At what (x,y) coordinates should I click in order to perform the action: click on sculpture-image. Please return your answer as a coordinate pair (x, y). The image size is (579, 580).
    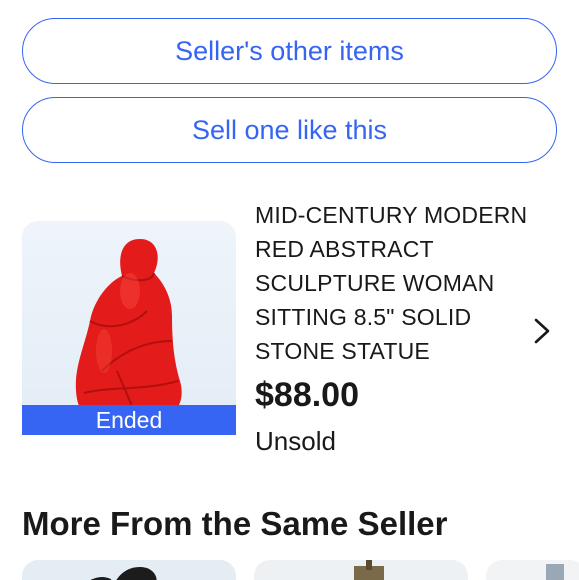
    Looking at the image, I should click on (128, 333).